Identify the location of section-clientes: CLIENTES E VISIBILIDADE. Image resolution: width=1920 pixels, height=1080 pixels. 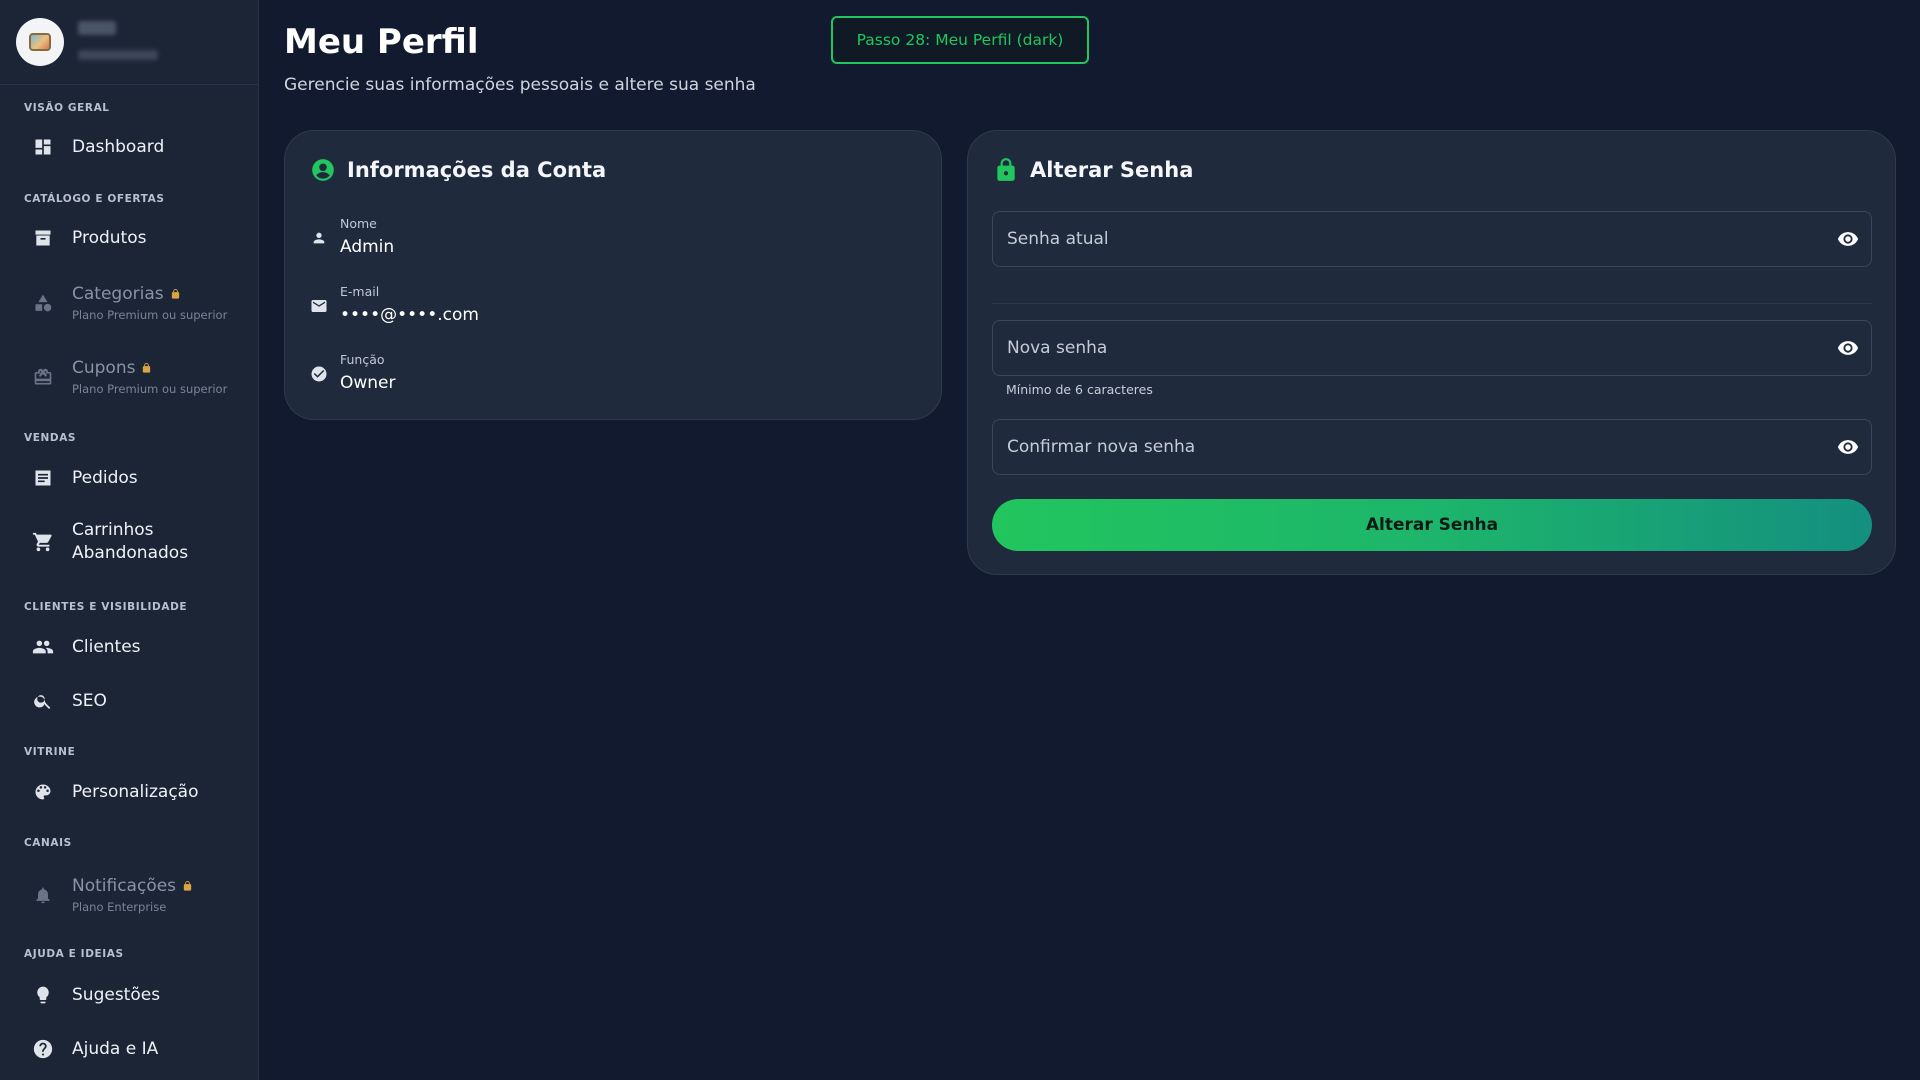
(106, 607).